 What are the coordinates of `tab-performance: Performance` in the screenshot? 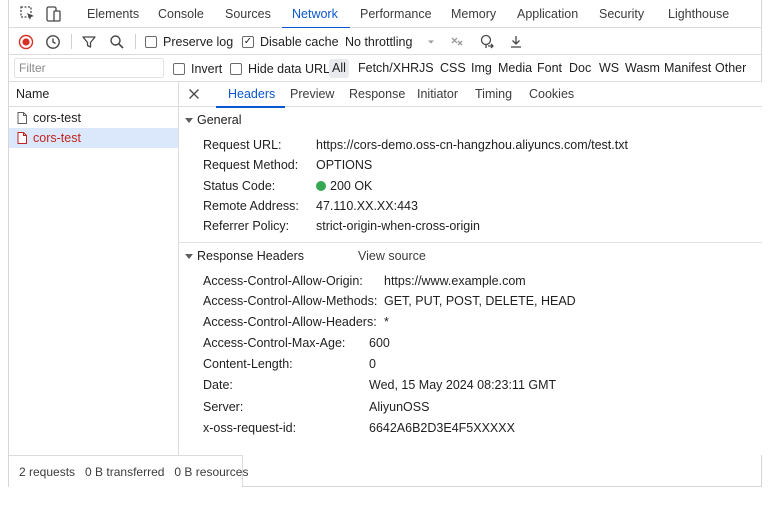 It's located at (396, 14).